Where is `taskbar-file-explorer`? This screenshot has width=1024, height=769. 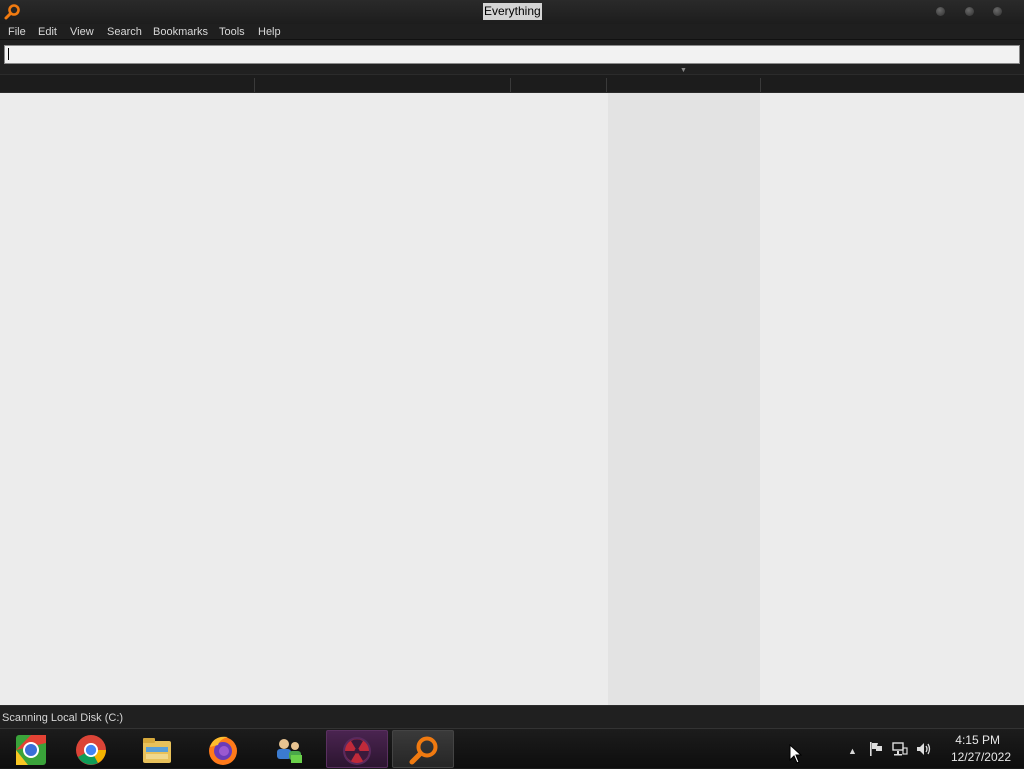
taskbar-file-explorer is located at coordinates (157, 749).